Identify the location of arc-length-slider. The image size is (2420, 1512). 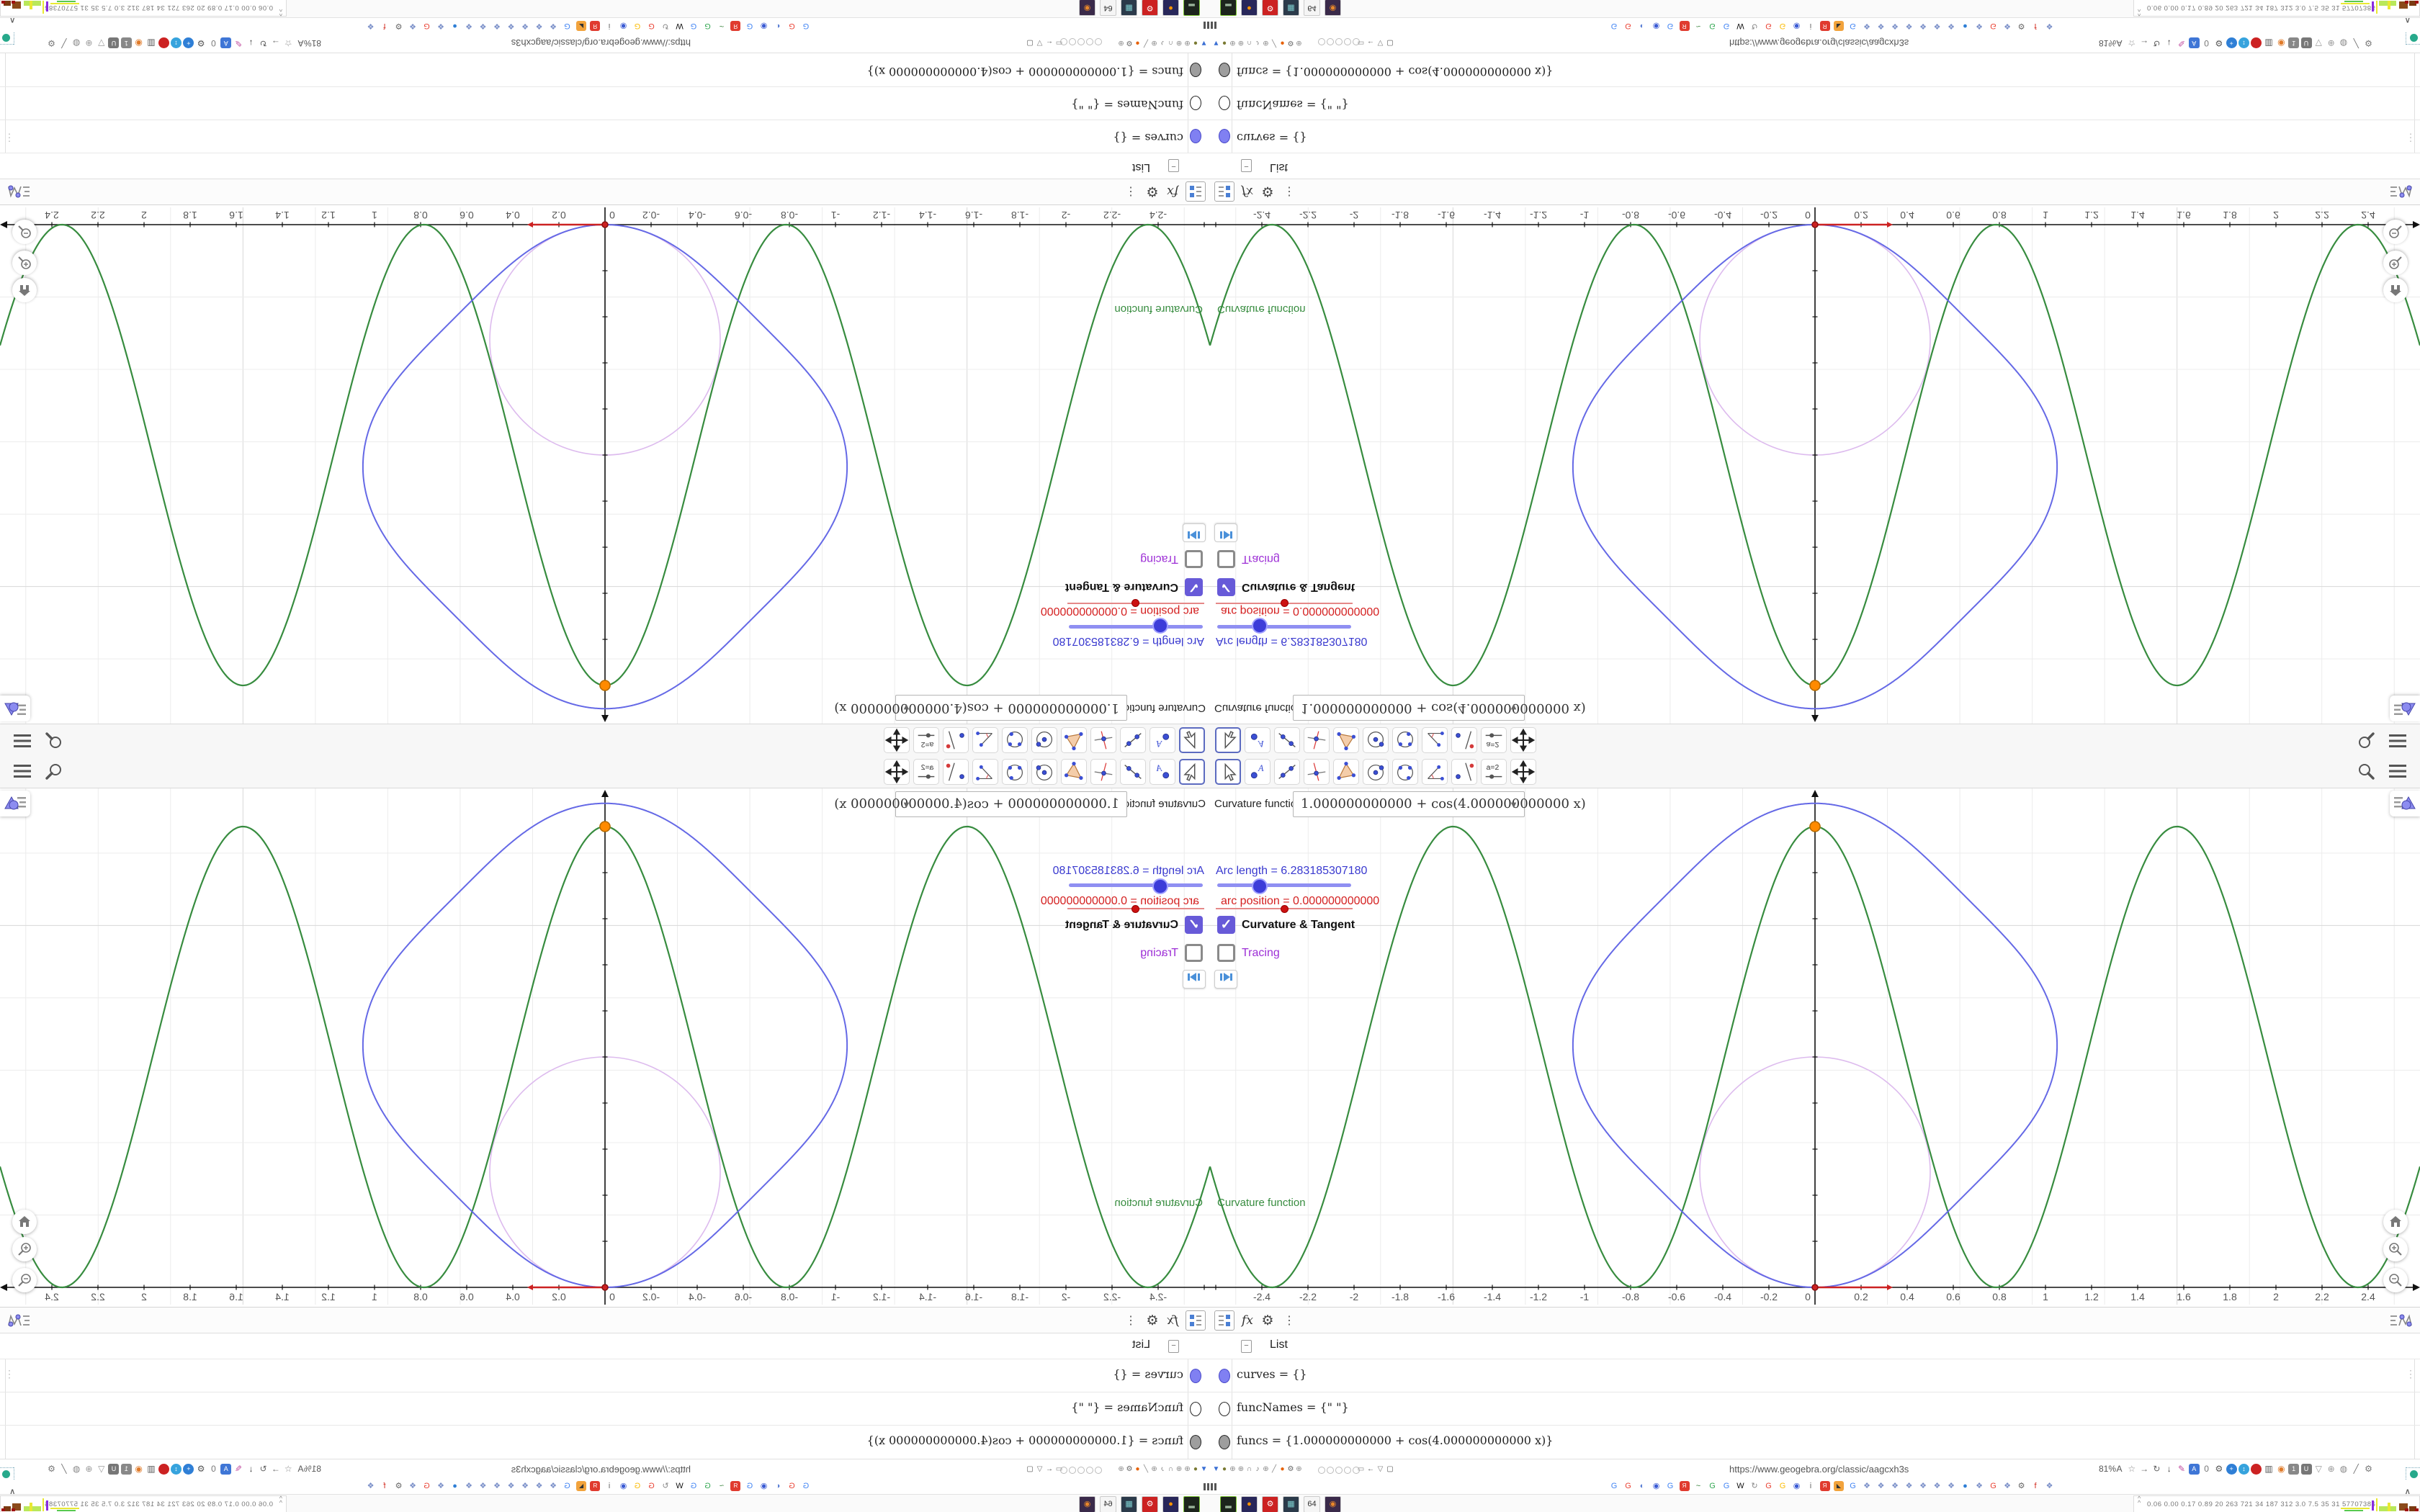
(1284, 886).